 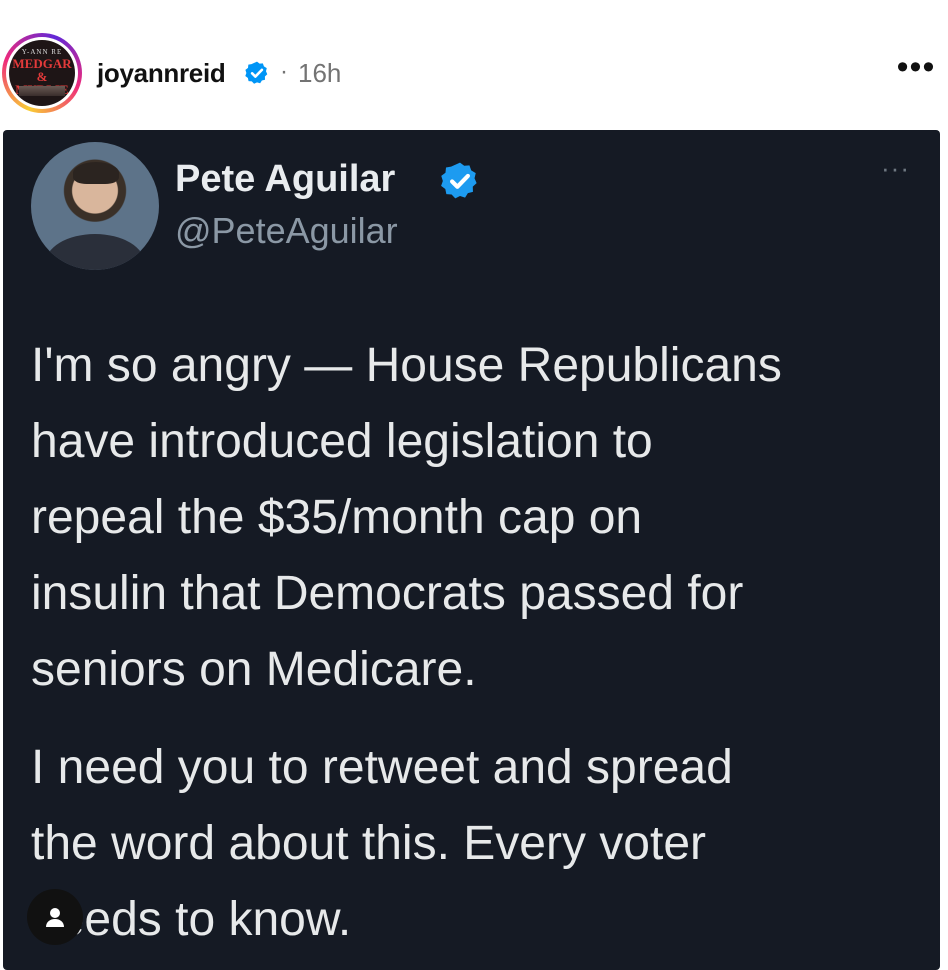 What do you see at coordinates (459, 180) in the screenshot?
I see `tweet-verified-icon` at bounding box center [459, 180].